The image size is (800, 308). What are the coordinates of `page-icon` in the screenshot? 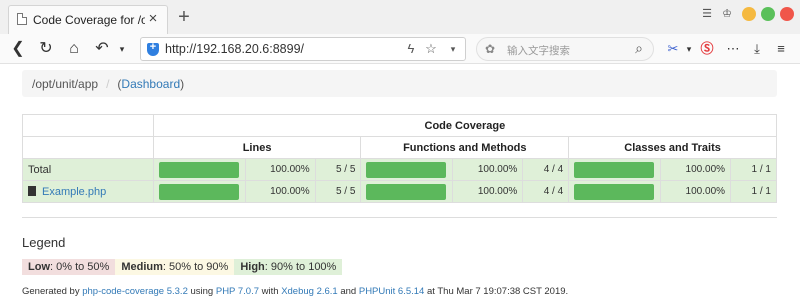 It's located at (22, 19).